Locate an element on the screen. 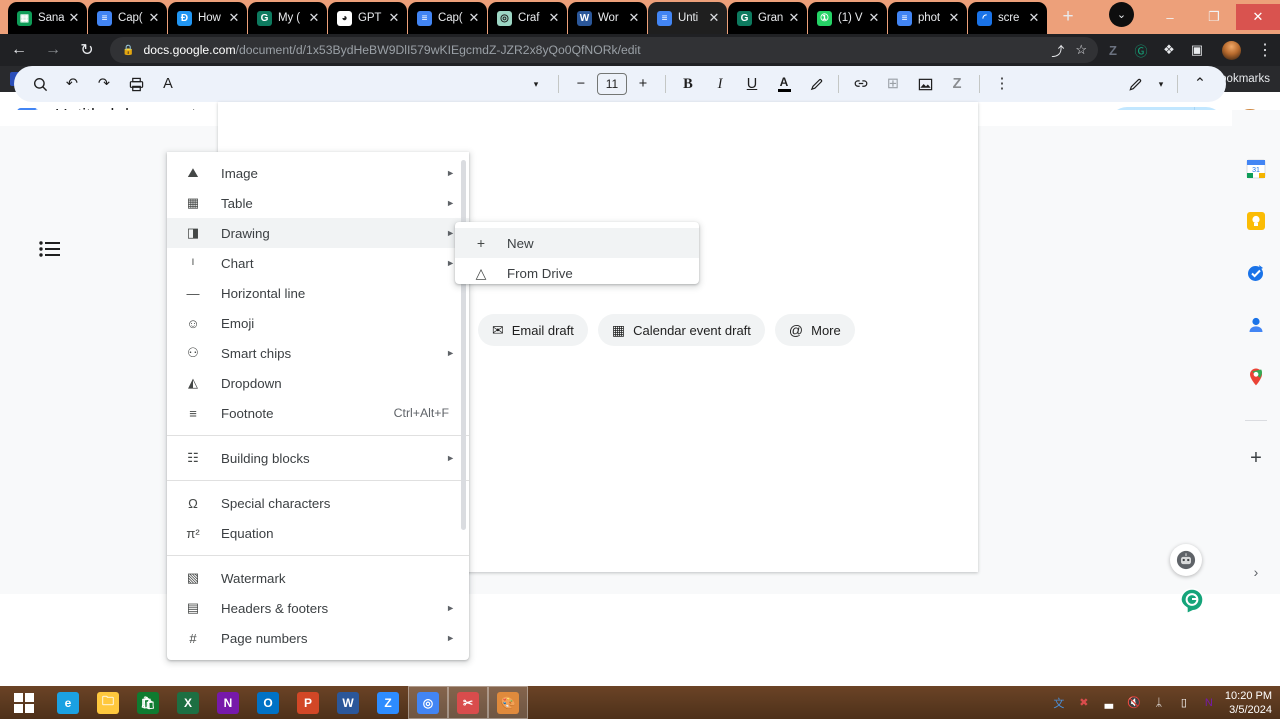 The height and width of the screenshot is (719, 1280). google-keep-icon is located at coordinates (1256, 221).